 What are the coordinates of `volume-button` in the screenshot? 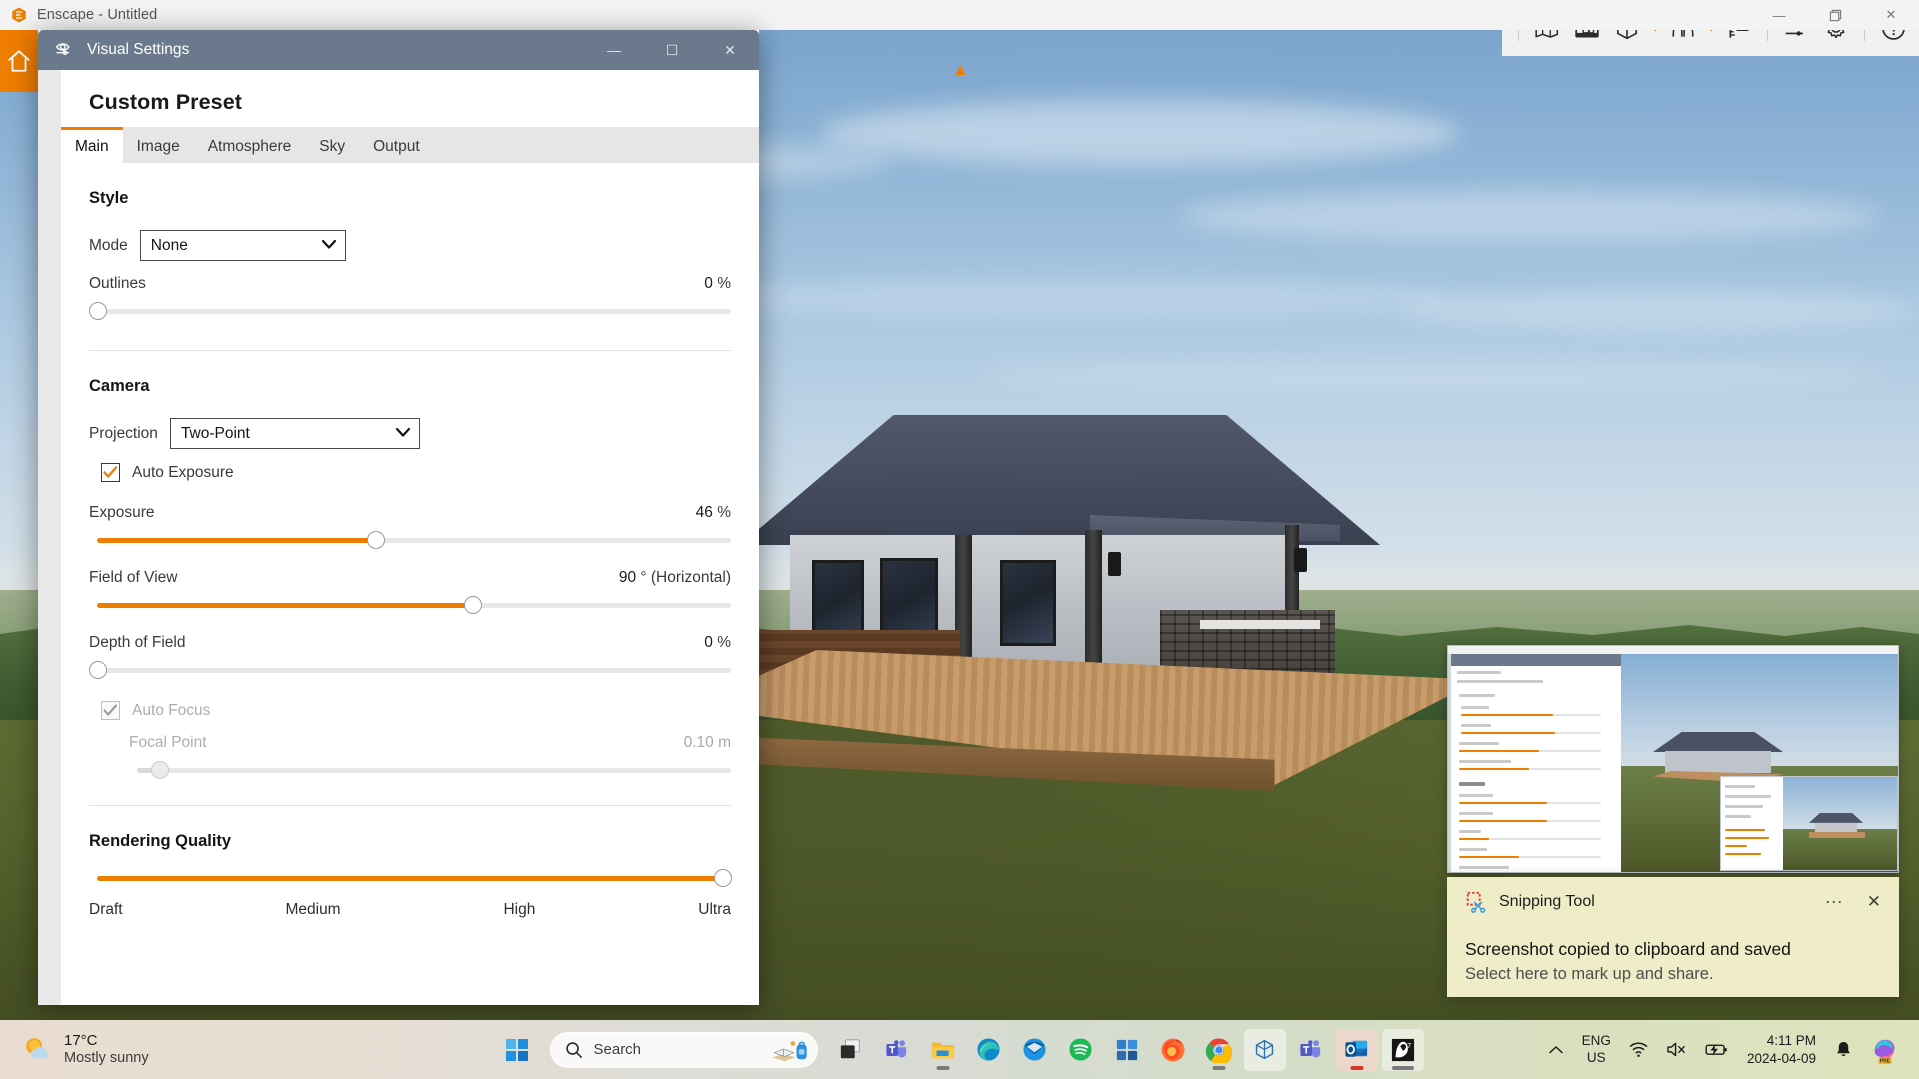 It's located at (1676, 1049).